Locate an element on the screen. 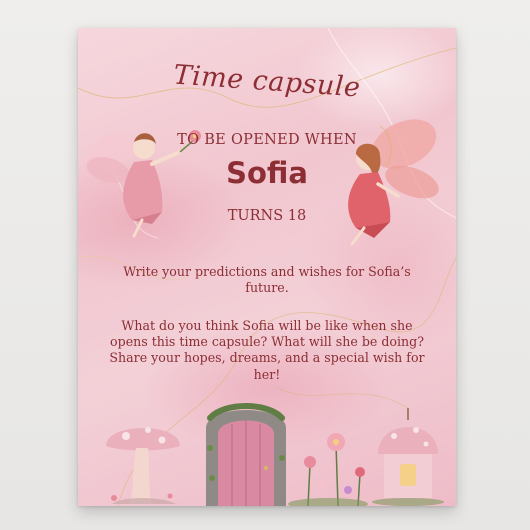 This screenshot has width=530, height=530. opened-when-label: TO BE OPENED WHEN is located at coordinates (267, 140).